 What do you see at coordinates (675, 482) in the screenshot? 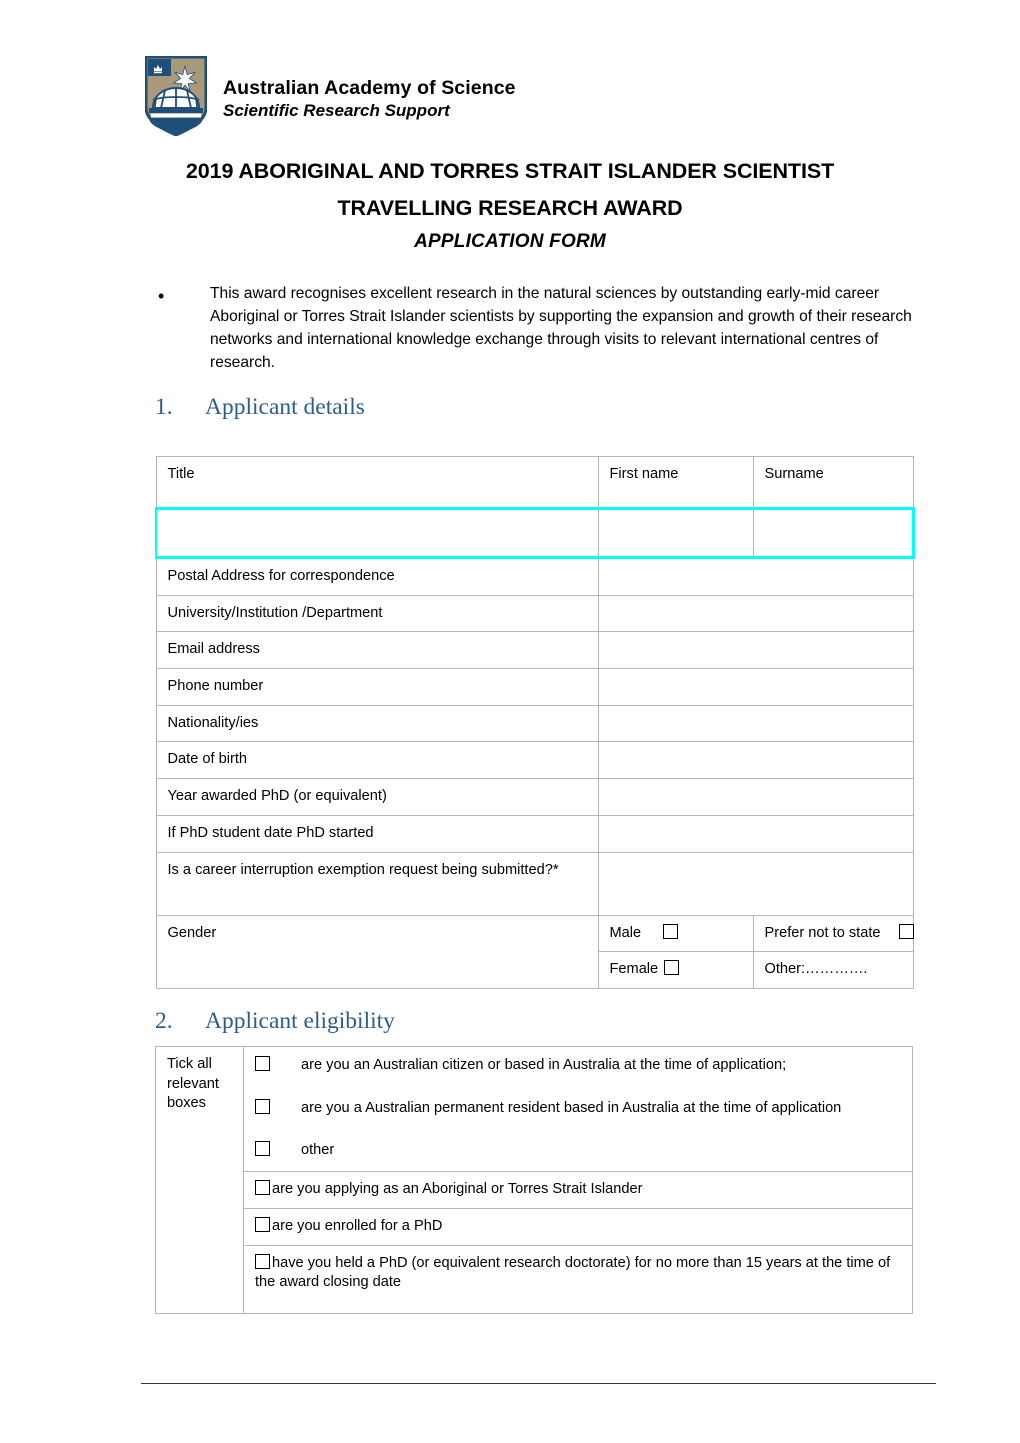
I see `header-first-name: First name` at bounding box center [675, 482].